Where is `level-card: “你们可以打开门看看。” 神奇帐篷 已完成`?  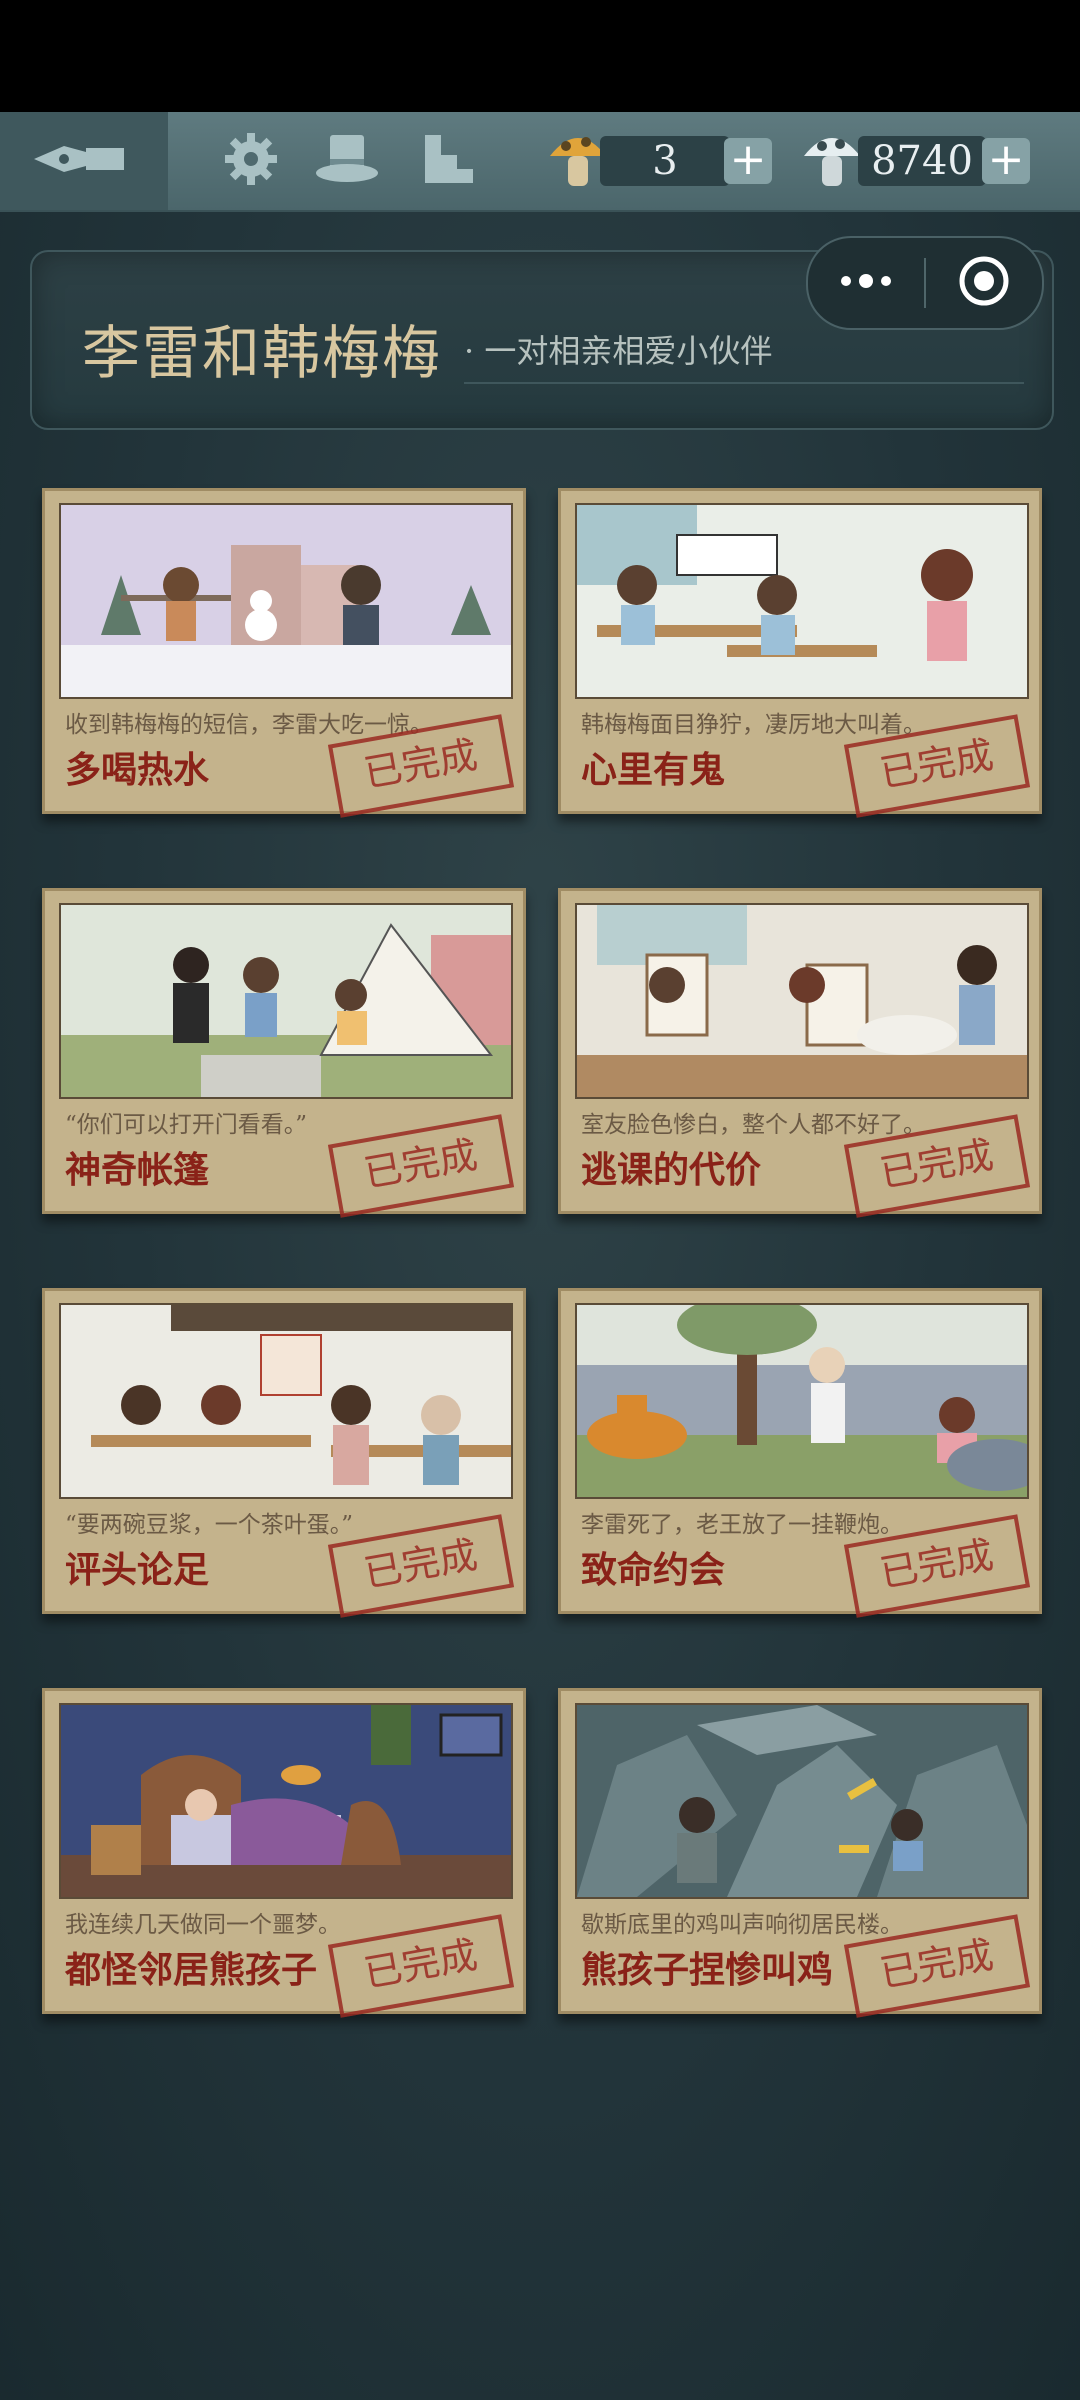
level-card: “你们可以打开门看看。” 神奇帐篷 已完成 is located at coordinates (284, 1053).